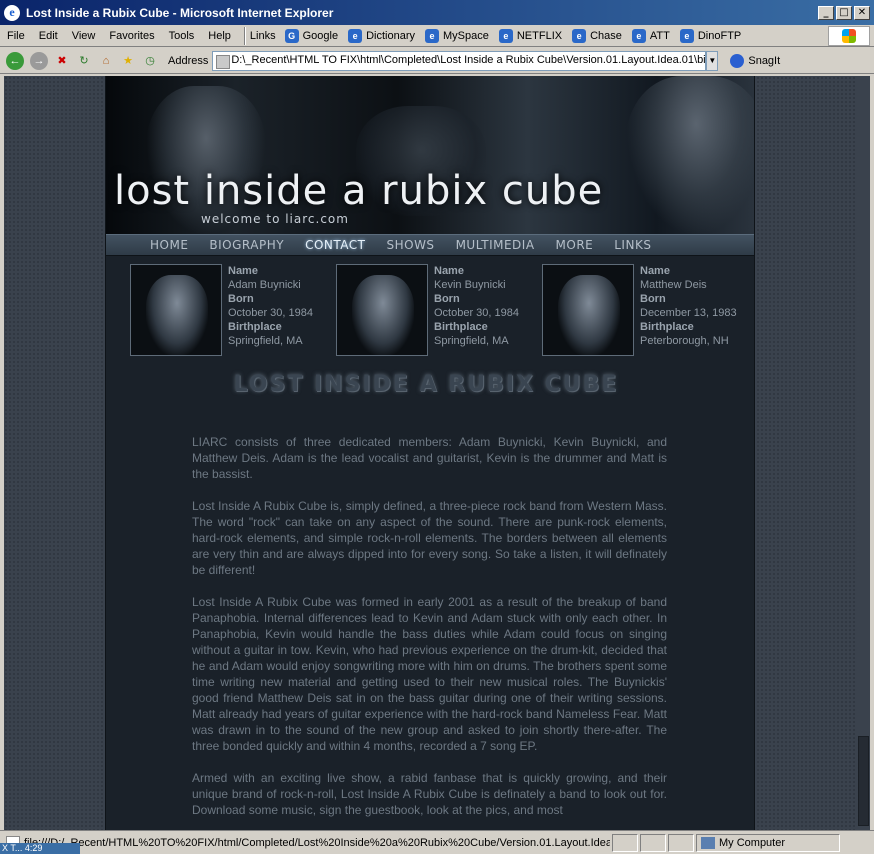 This screenshot has height=854, width=874. Describe the element at coordinates (651, 35) in the screenshot. I see `link-att: e ATT` at that location.